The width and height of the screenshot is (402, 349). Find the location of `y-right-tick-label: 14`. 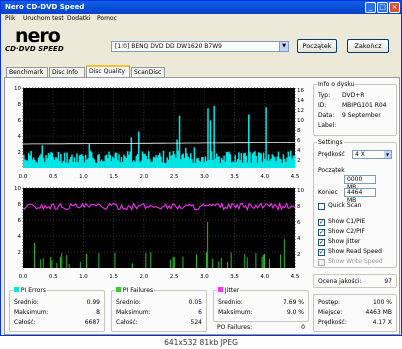

y-right-tick-label: 14 is located at coordinates (300, 101).